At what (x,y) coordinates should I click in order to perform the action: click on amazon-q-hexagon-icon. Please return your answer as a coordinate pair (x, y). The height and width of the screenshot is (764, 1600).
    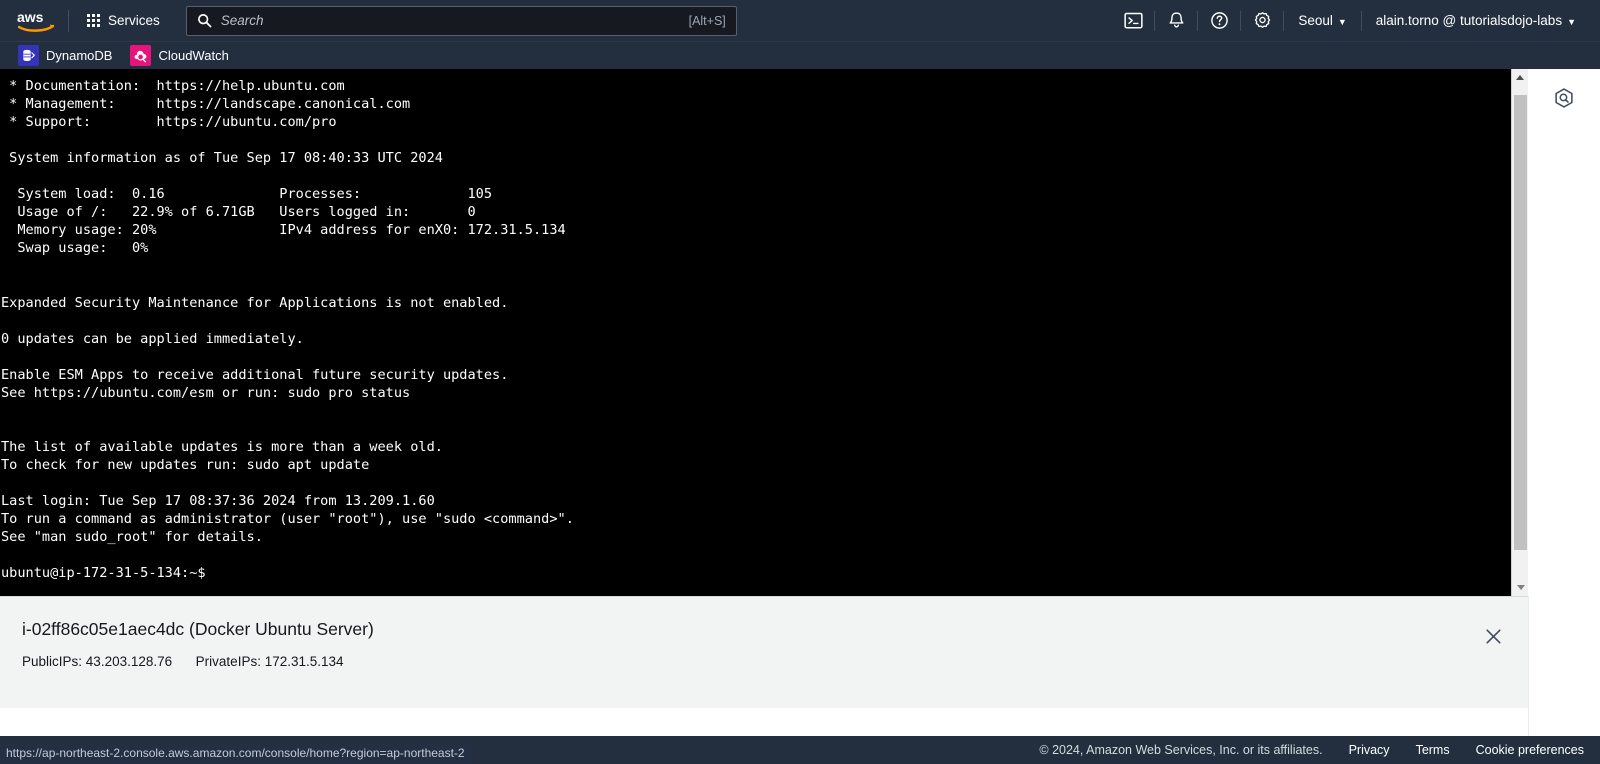
    Looking at the image, I should click on (1564, 98).